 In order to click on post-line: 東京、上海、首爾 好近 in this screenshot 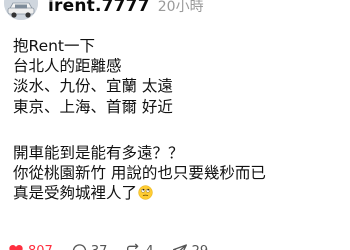, I will do `click(93, 106)`.